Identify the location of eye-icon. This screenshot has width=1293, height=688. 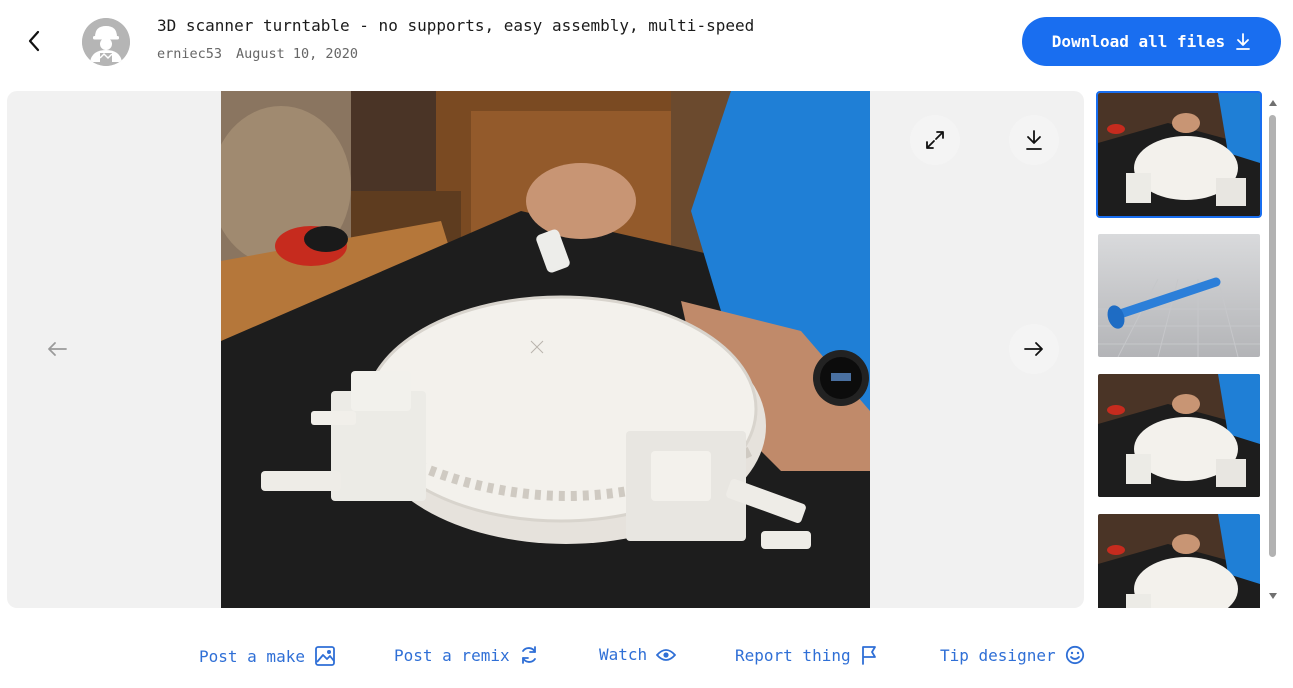
(666, 654).